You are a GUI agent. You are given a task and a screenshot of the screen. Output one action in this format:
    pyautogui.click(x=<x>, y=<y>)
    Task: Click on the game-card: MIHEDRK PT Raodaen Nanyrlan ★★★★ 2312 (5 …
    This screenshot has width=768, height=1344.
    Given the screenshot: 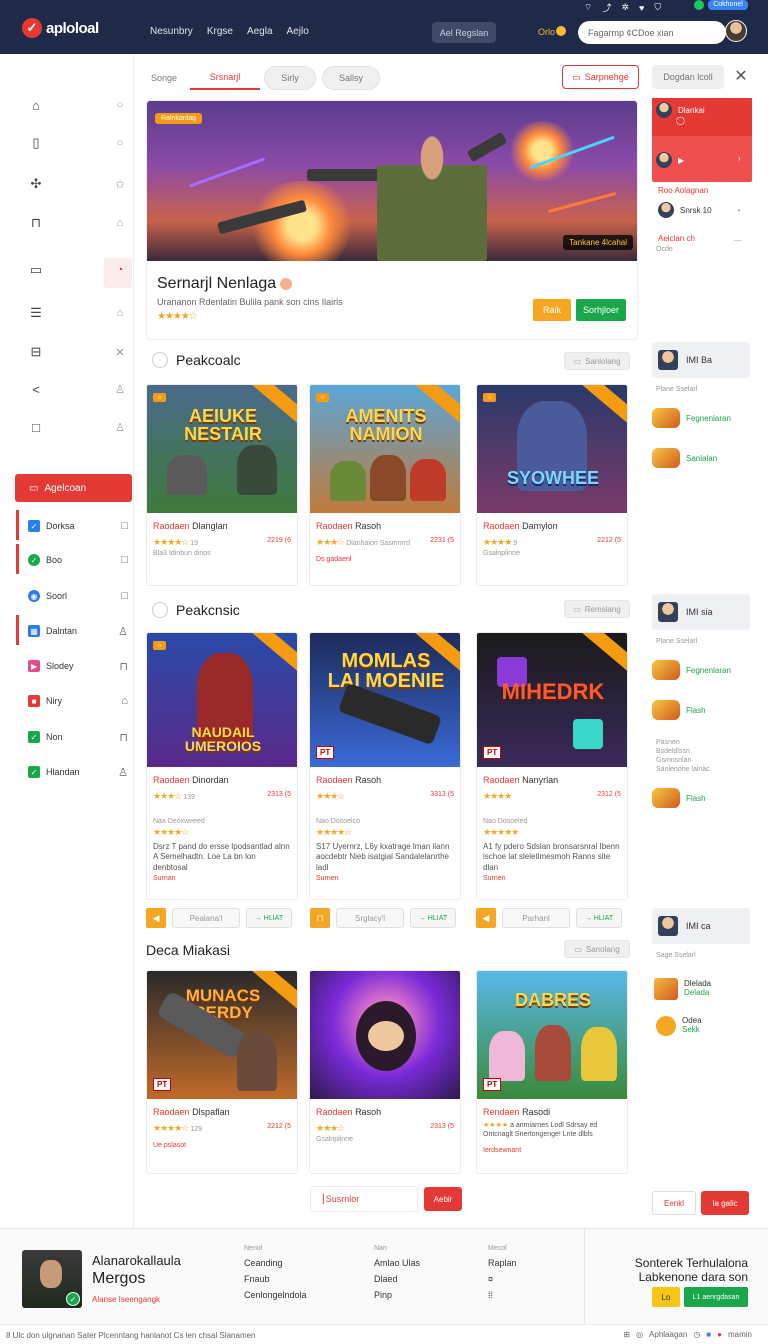 What is the action you would take?
    pyautogui.click(x=552, y=766)
    